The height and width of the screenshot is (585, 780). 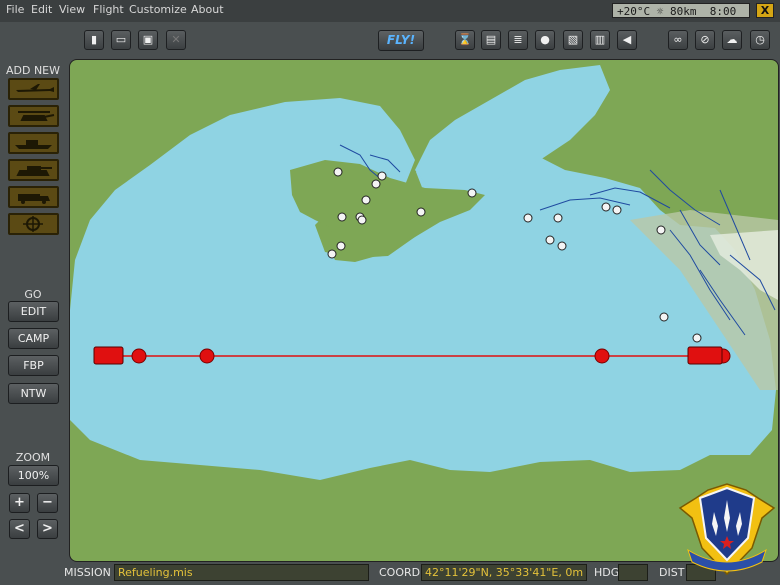 I want to click on save-disk-icon: ▣, so click(x=148, y=40).